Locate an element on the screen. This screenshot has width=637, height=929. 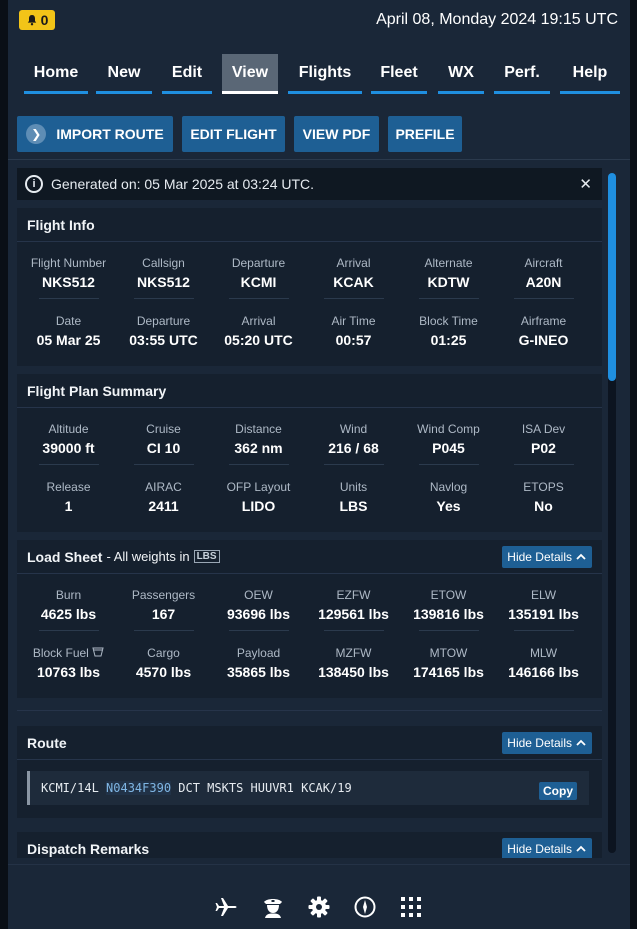
cell-value: 129561 lbs is located at coordinates (353, 614).